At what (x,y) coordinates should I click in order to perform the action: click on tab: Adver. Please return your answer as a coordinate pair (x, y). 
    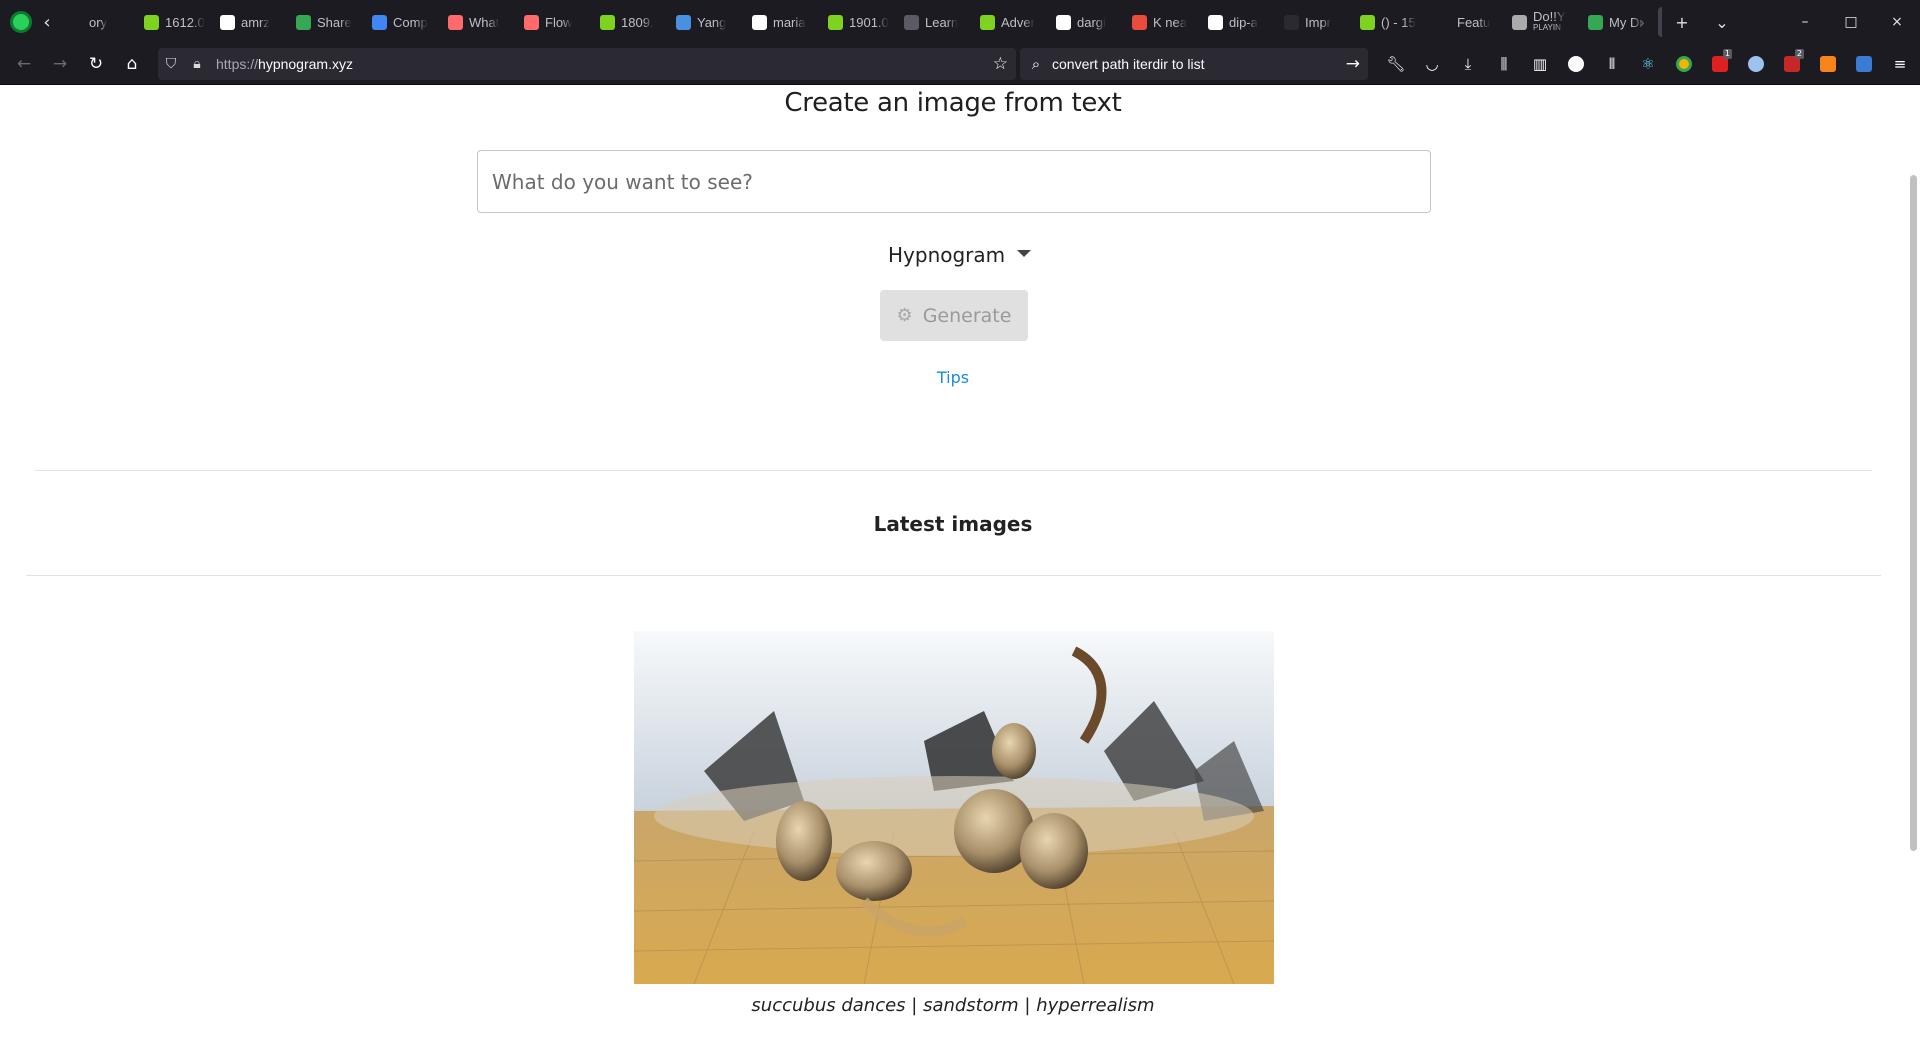
    Looking at the image, I should click on (1012, 22).